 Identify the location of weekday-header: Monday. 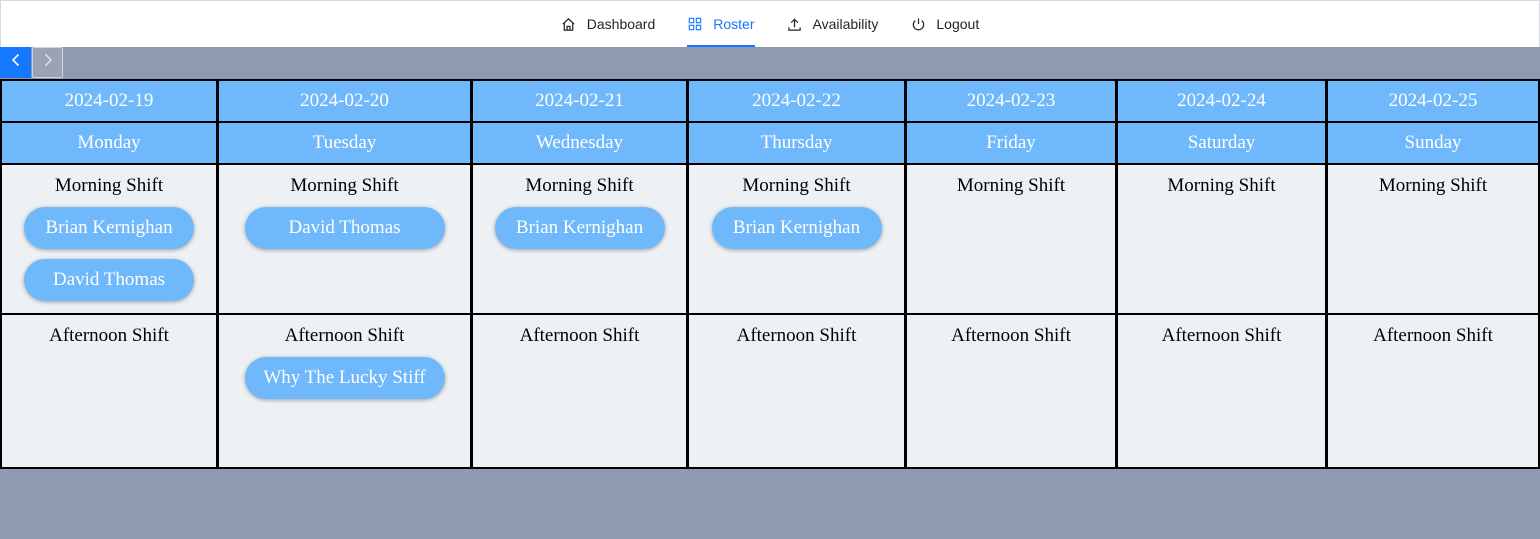
(109, 144).